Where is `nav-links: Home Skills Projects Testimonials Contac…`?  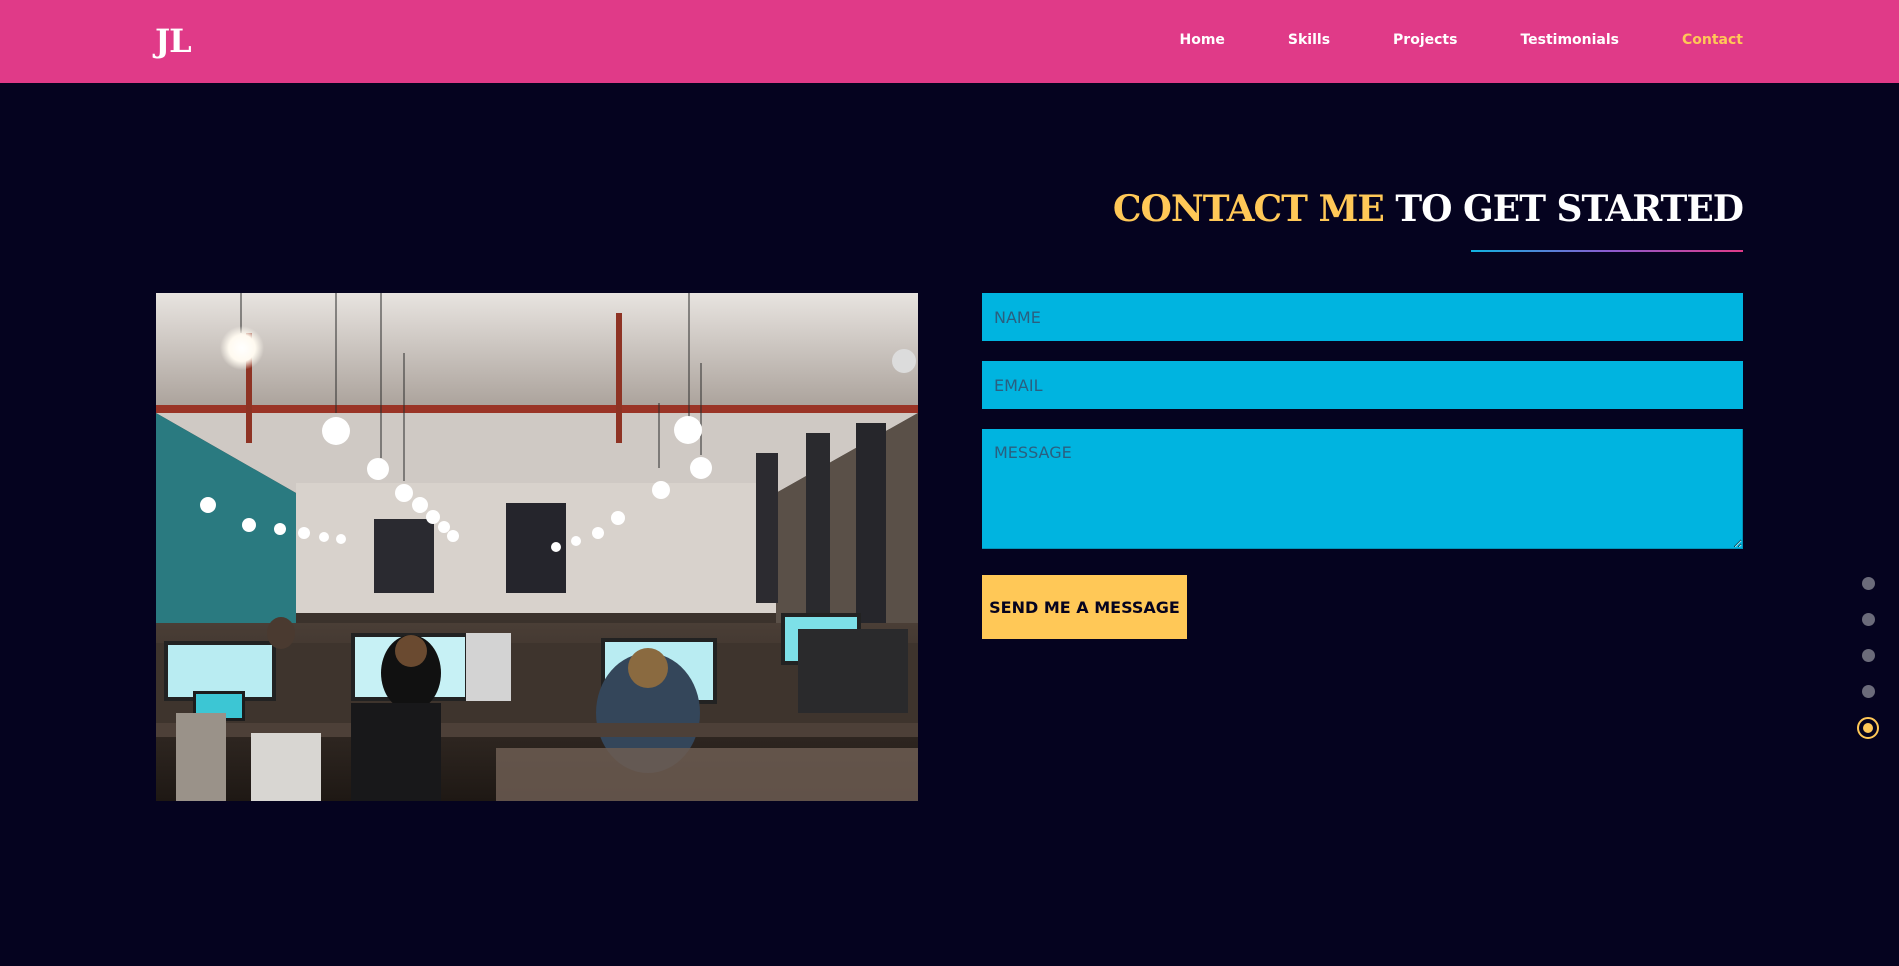
nav-links: Home Skills Projects Testimonials Contac… is located at coordinates (1429, 40).